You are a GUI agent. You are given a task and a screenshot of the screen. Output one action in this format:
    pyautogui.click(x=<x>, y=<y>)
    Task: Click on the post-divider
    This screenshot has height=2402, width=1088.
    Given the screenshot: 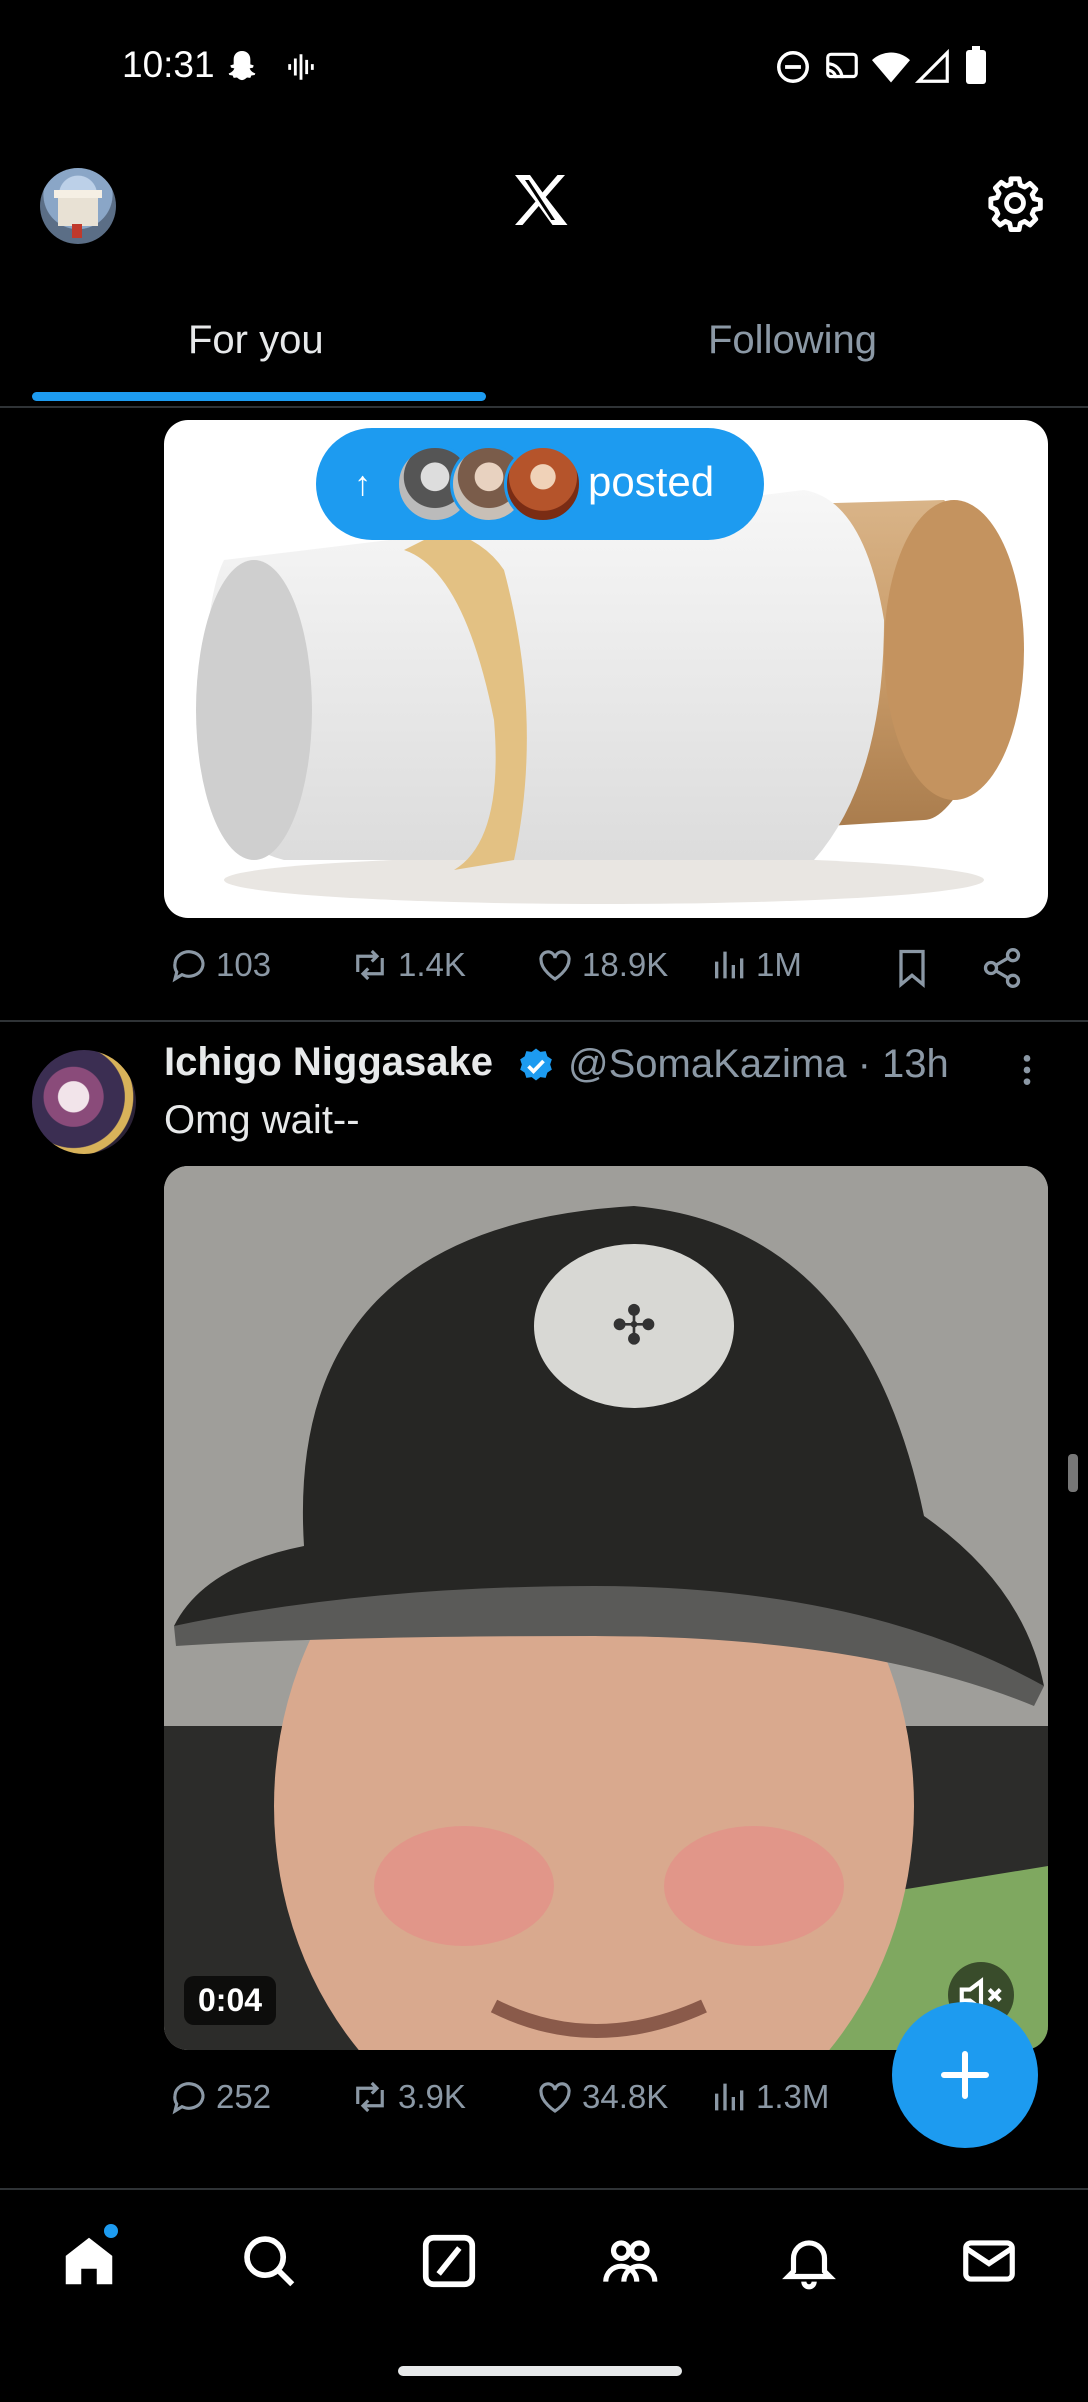 What is the action you would take?
    pyautogui.click(x=544, y=1021)
    